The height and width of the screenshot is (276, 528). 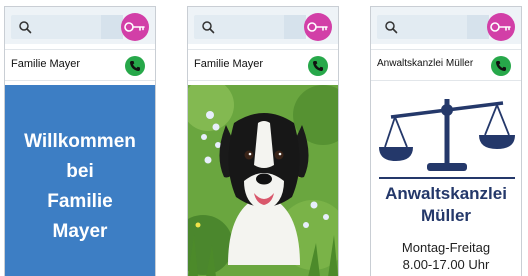 What do you see at coordinates (80, 187) in the screenshot?
I see `welcome-text: Willkommen bei Familie Mayer` at bounding box center [80, 187].